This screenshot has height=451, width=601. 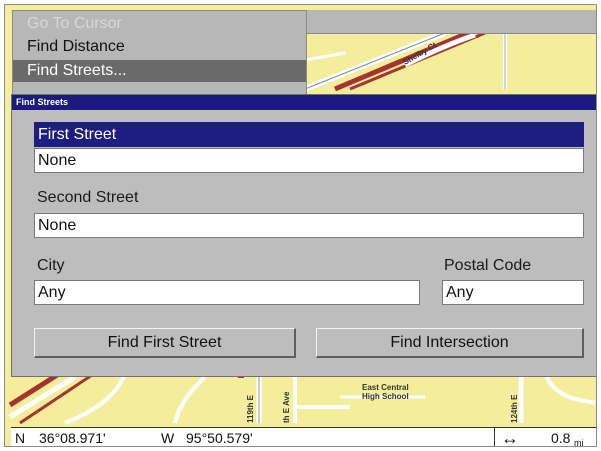 What do you see at coordinates (385, 396) in the screenshot?
I see `map-label-school-line2: High School` at bounding box center [385, 396].